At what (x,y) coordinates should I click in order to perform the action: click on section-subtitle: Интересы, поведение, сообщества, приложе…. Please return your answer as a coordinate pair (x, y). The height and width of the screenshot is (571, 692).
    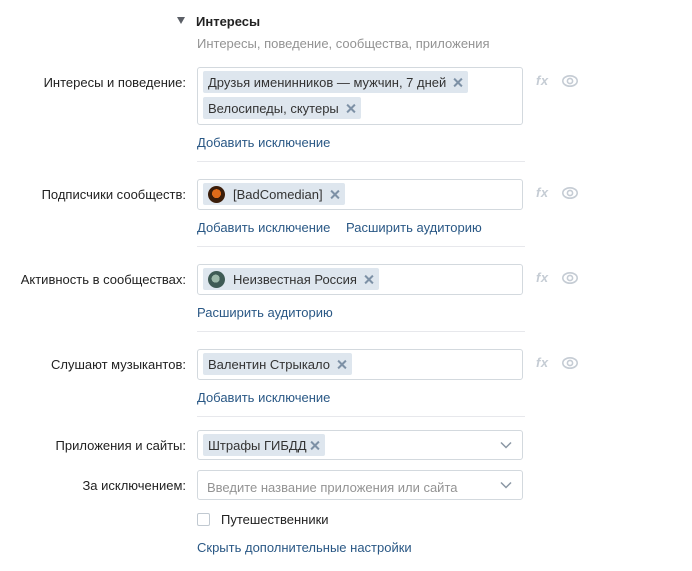
    Looking at the image, I should click on (343, 43).